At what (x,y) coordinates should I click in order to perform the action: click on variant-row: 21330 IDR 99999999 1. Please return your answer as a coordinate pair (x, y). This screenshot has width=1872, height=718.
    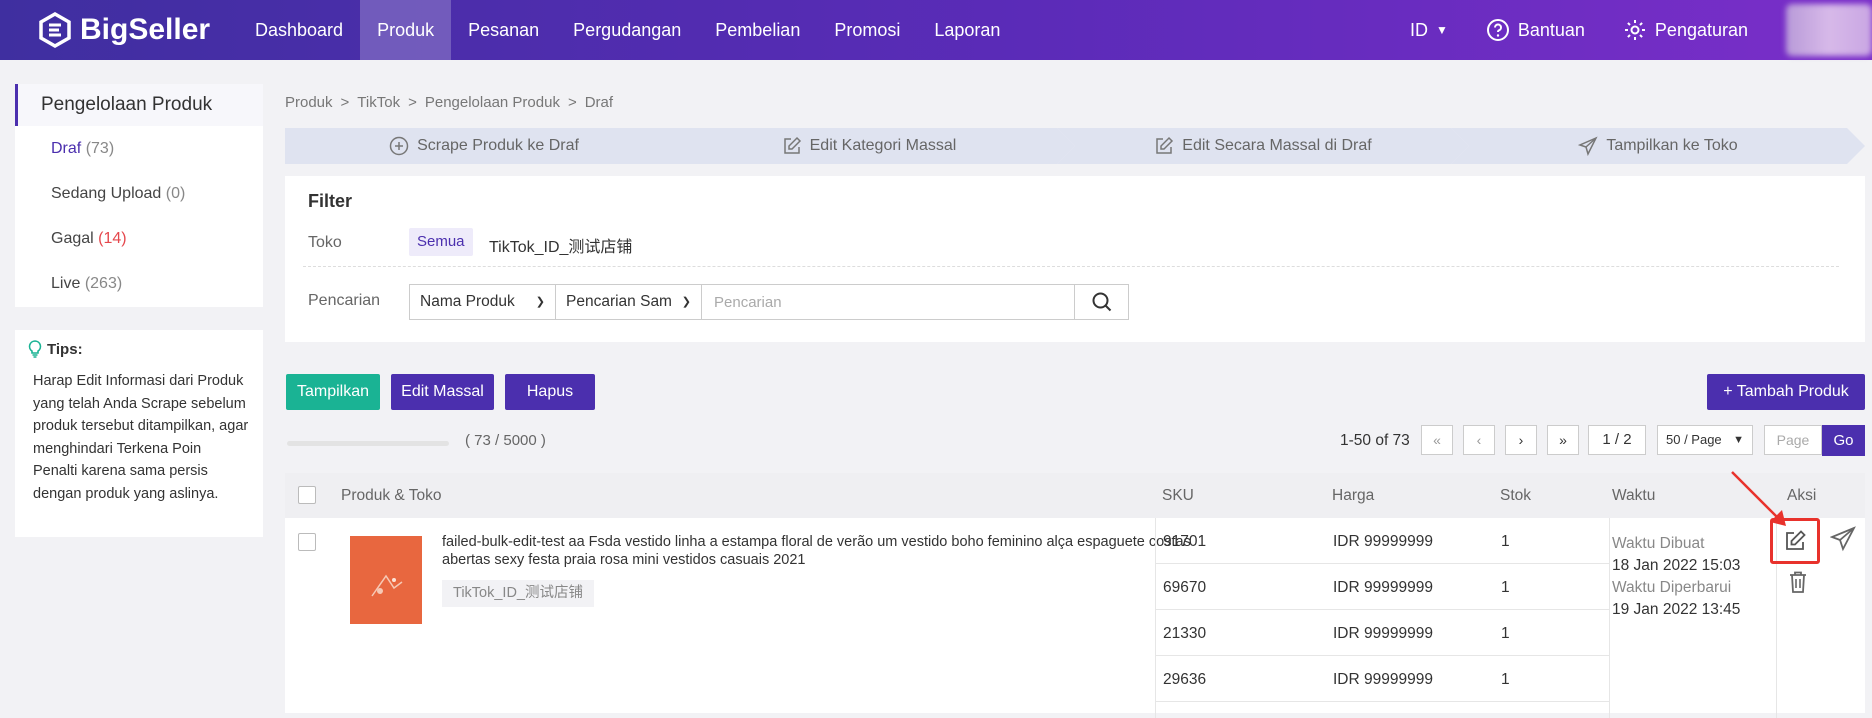
    Looking at the image, I should click on (1382, 633).